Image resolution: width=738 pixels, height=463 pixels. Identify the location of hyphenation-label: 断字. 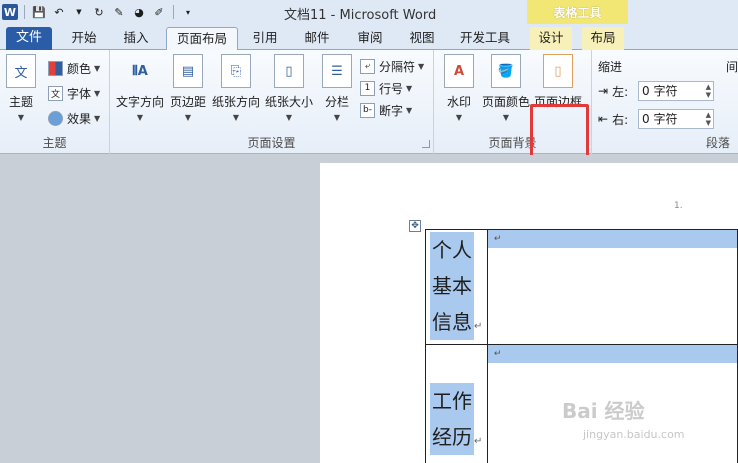
(391, 110).